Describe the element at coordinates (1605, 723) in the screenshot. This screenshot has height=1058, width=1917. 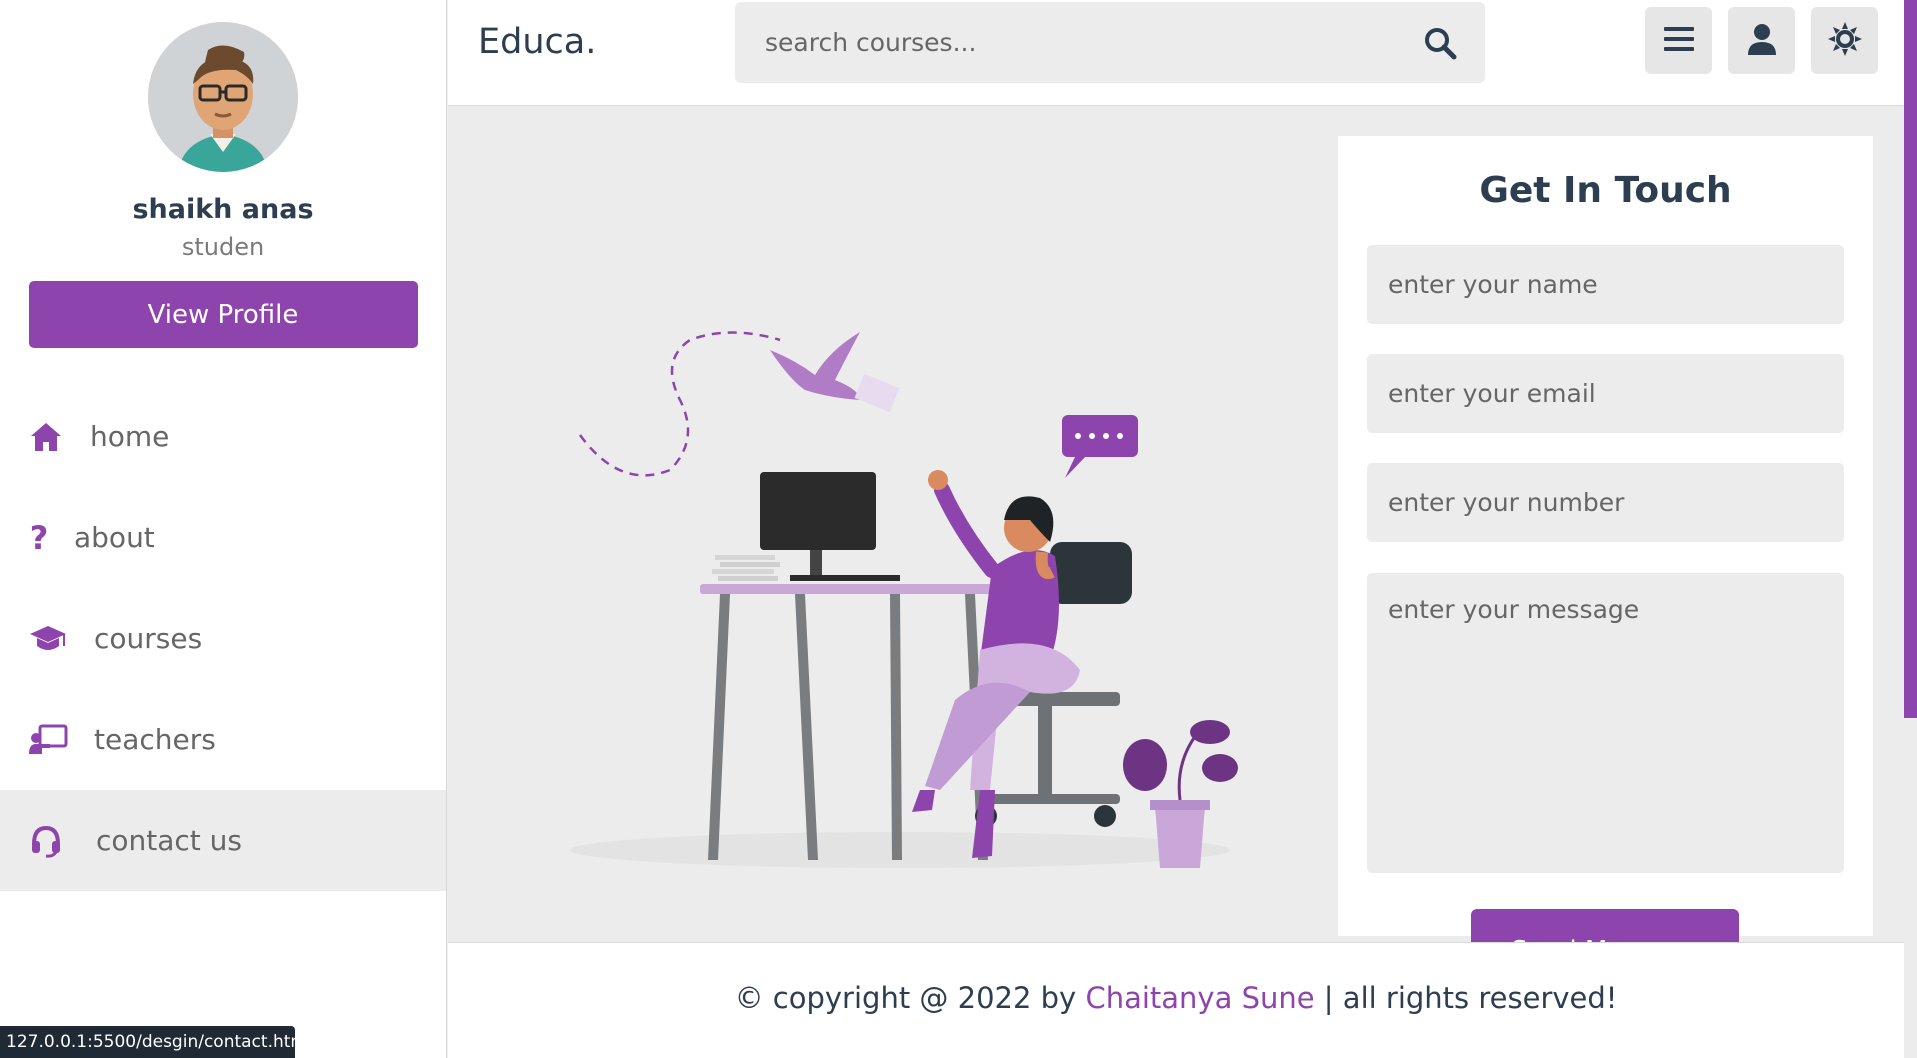
I see `message-field` at that location.